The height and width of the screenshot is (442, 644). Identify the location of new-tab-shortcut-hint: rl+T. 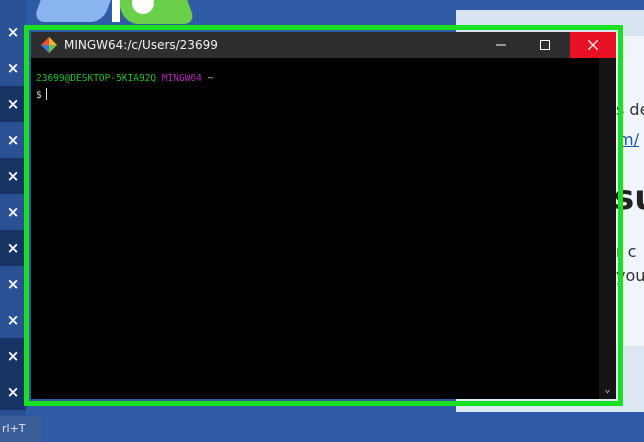
(21, 429).